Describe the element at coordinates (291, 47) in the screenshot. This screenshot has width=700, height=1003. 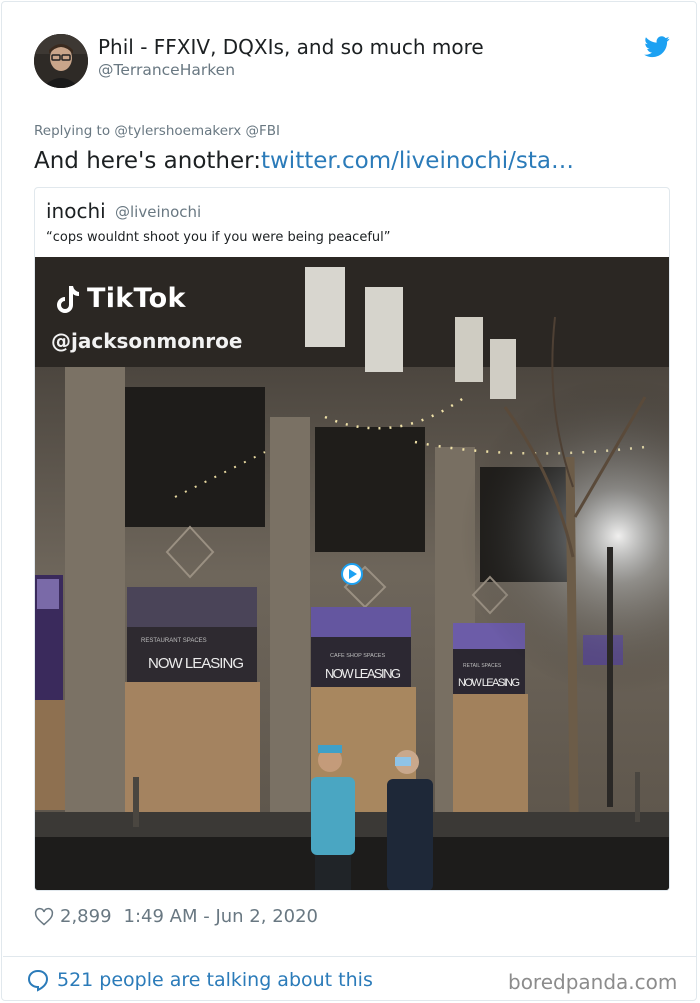
I see `author-display-name: Phil - FFXIV, DQXIs, and so much more` at that location.